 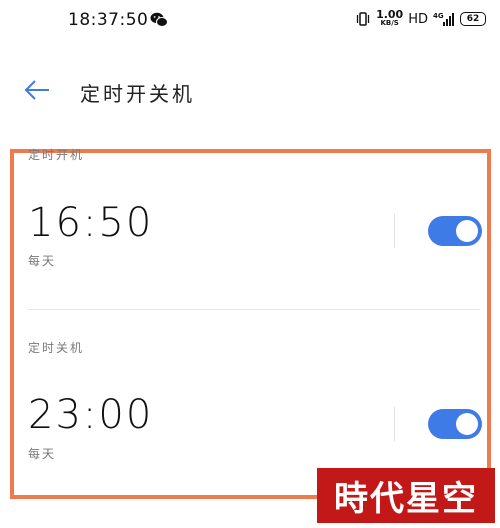 I want to click on power-off-label: 定时关机, so click(x=56, y=348).